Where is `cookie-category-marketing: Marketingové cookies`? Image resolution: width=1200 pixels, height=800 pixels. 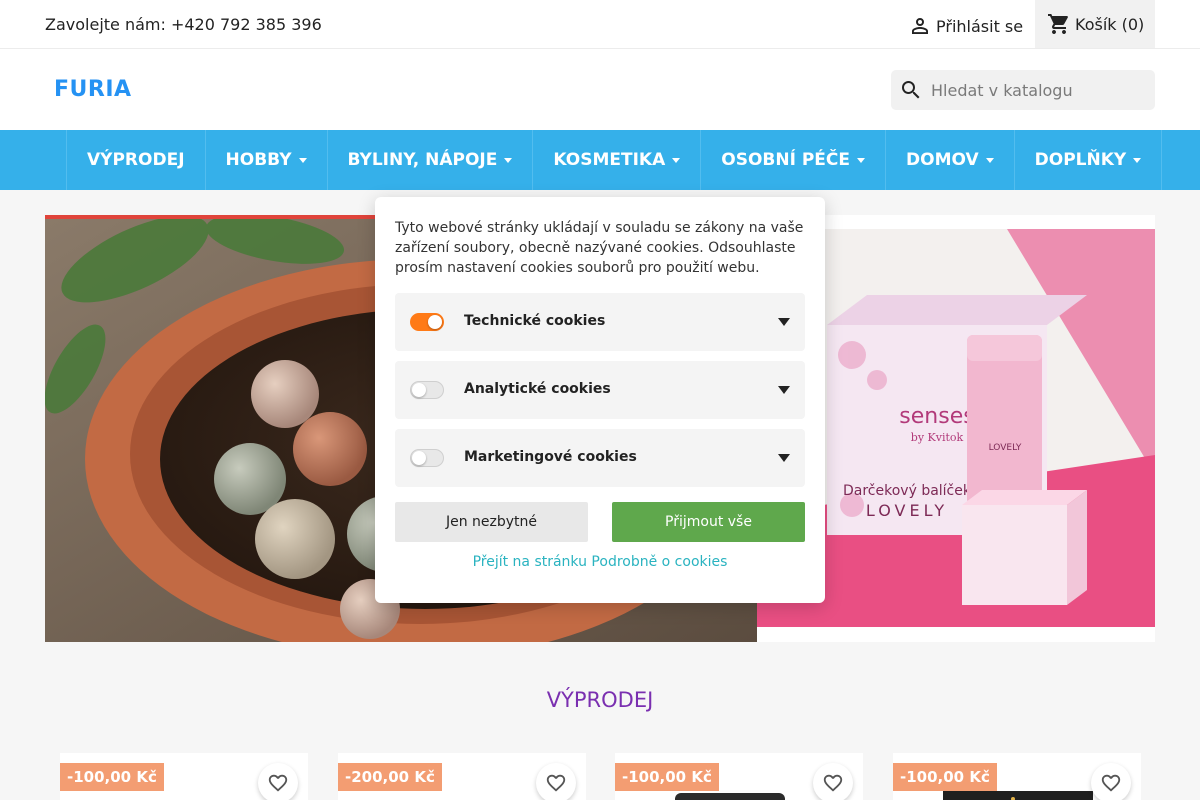 cookie-category-marketing: Marketingové cookies is located at coordinates (600, 458).